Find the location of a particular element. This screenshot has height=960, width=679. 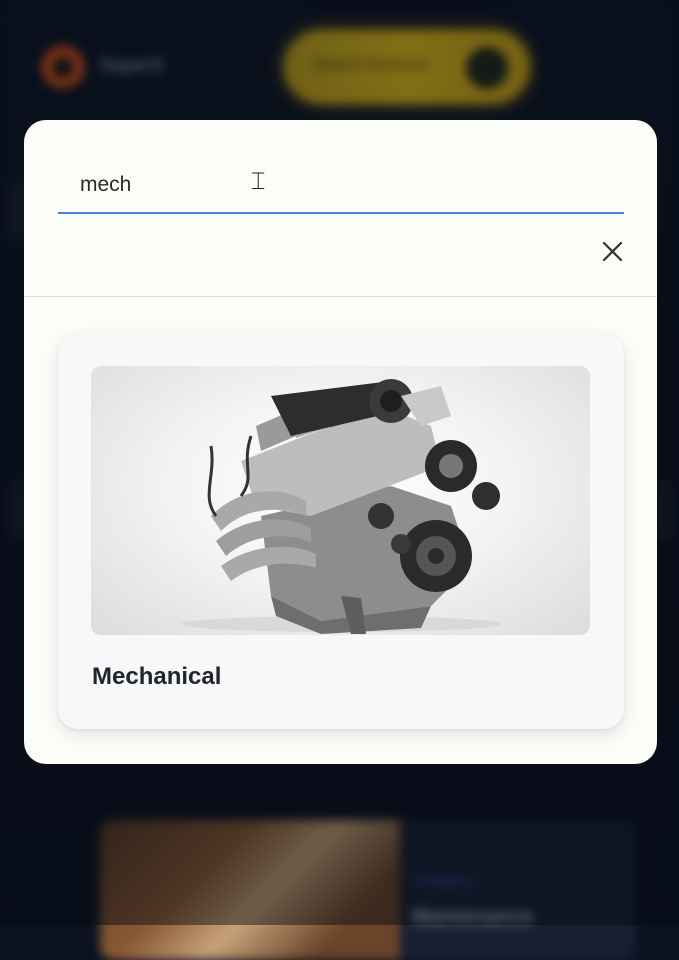

search-input is located at coordinates (341, 185).